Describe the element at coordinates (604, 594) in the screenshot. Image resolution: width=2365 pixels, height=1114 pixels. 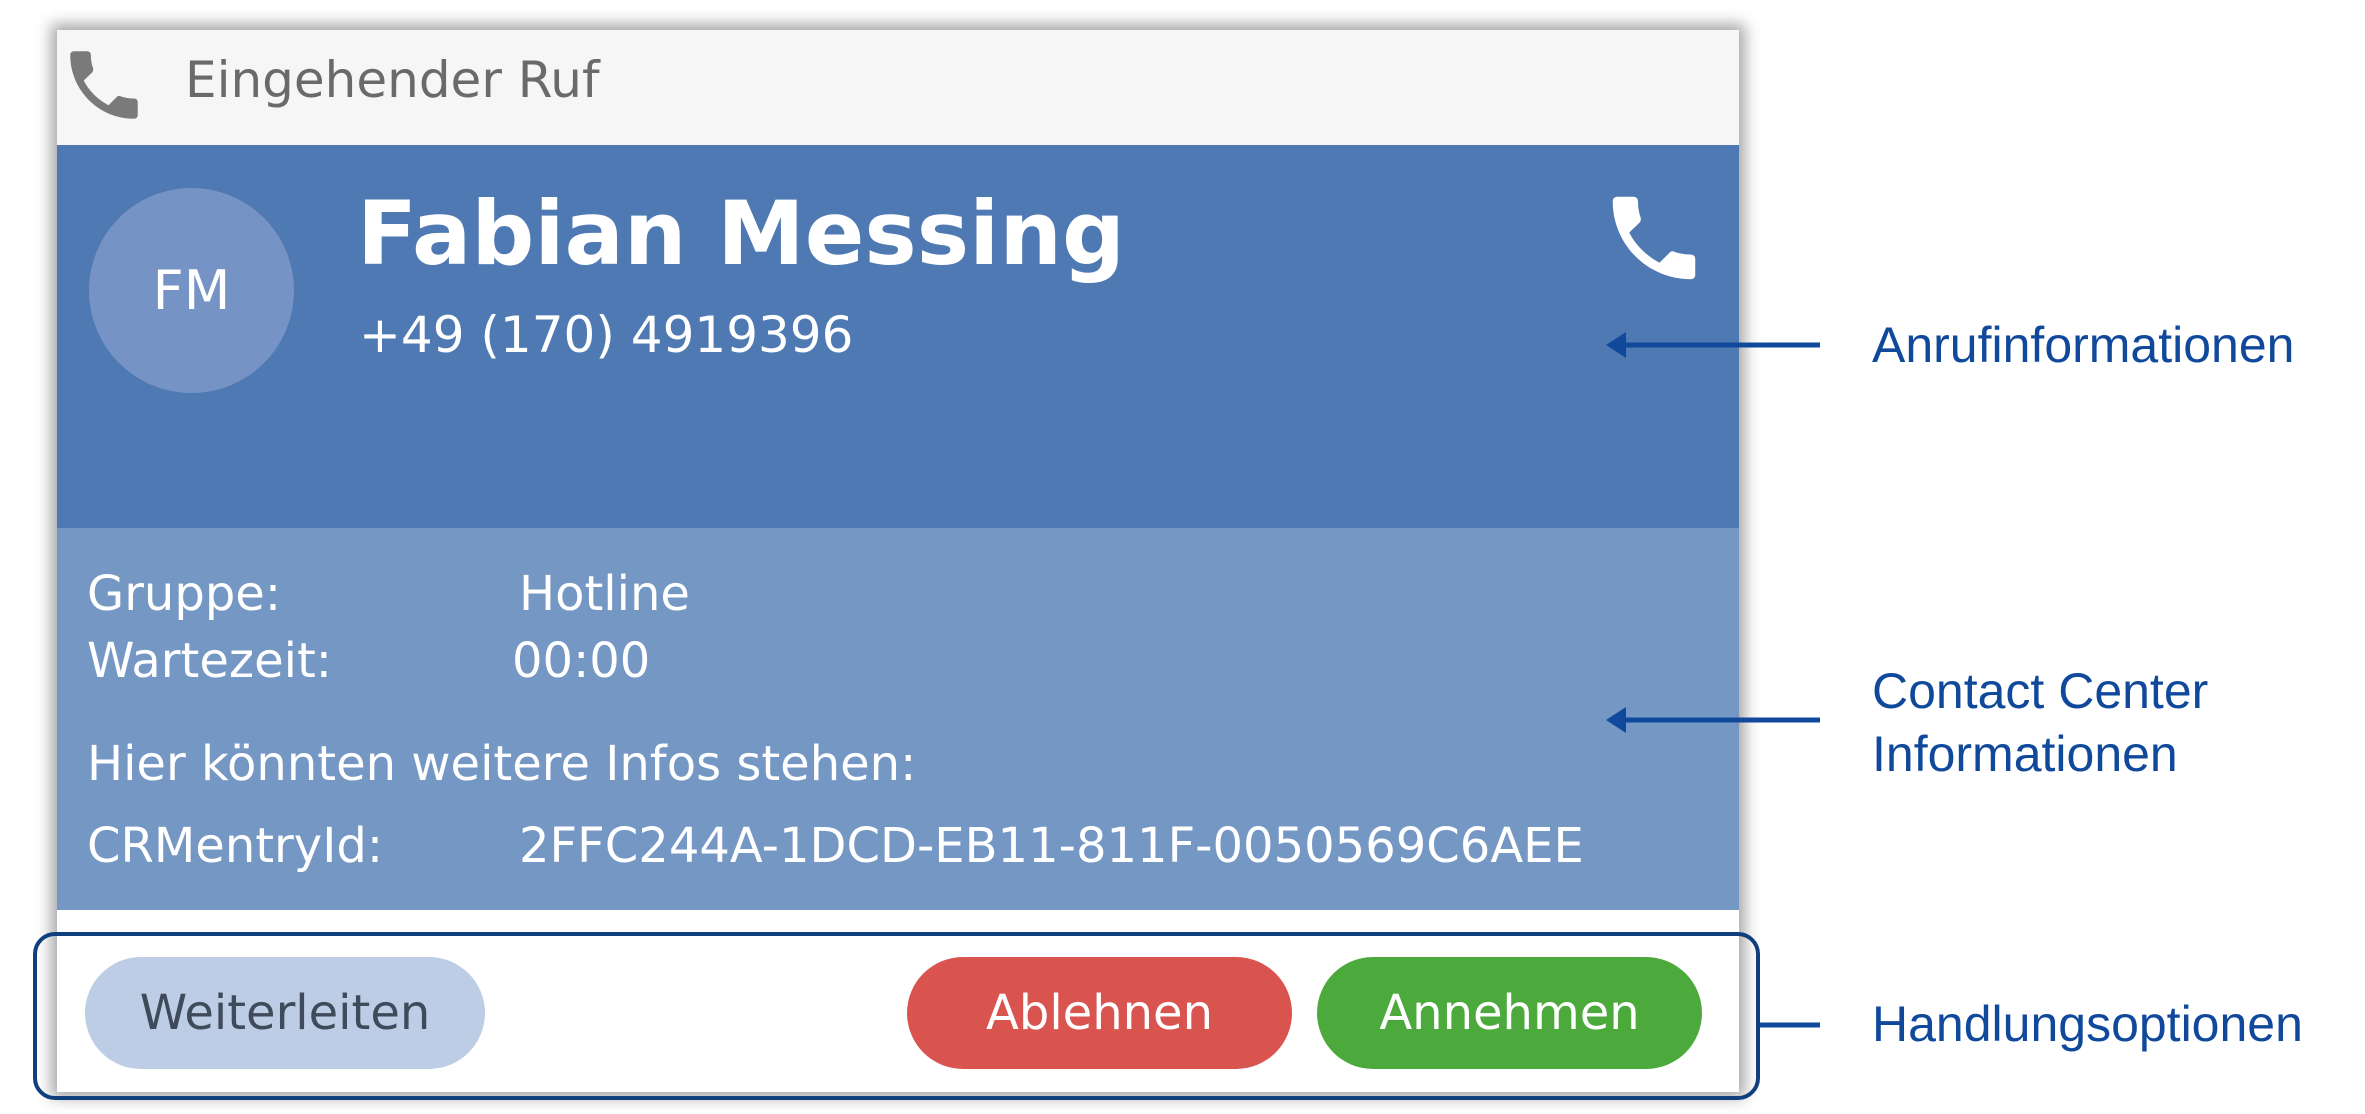
I see `group-value: Hotline` at that location.